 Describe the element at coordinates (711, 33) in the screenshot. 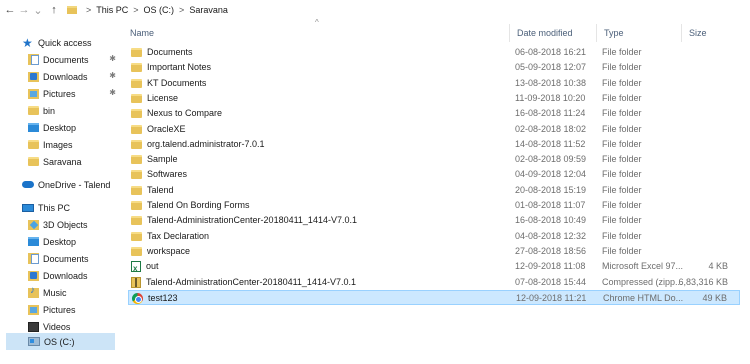

I see `column-header-size: Size` at that location.